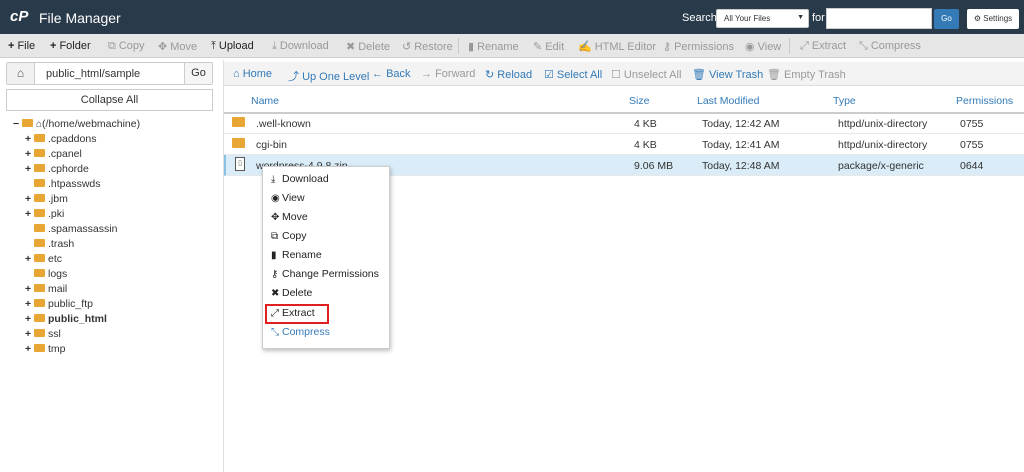 The width and height of the screenshot is (1024, 472). Describe the element at coordinates (471, 47) in the screenshot. I see `file-icon: ▮` at that location.